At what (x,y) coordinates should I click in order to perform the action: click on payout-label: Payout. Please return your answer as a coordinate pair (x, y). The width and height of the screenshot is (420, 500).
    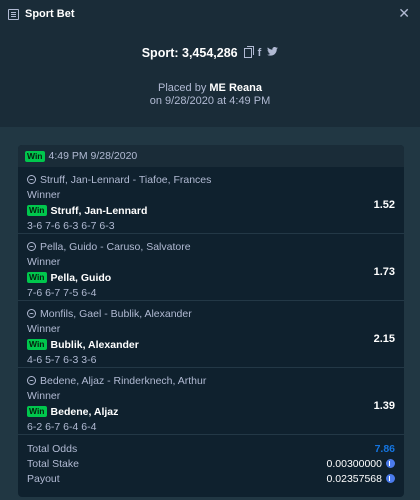
    Looking at the image, I should click on (43, 478).